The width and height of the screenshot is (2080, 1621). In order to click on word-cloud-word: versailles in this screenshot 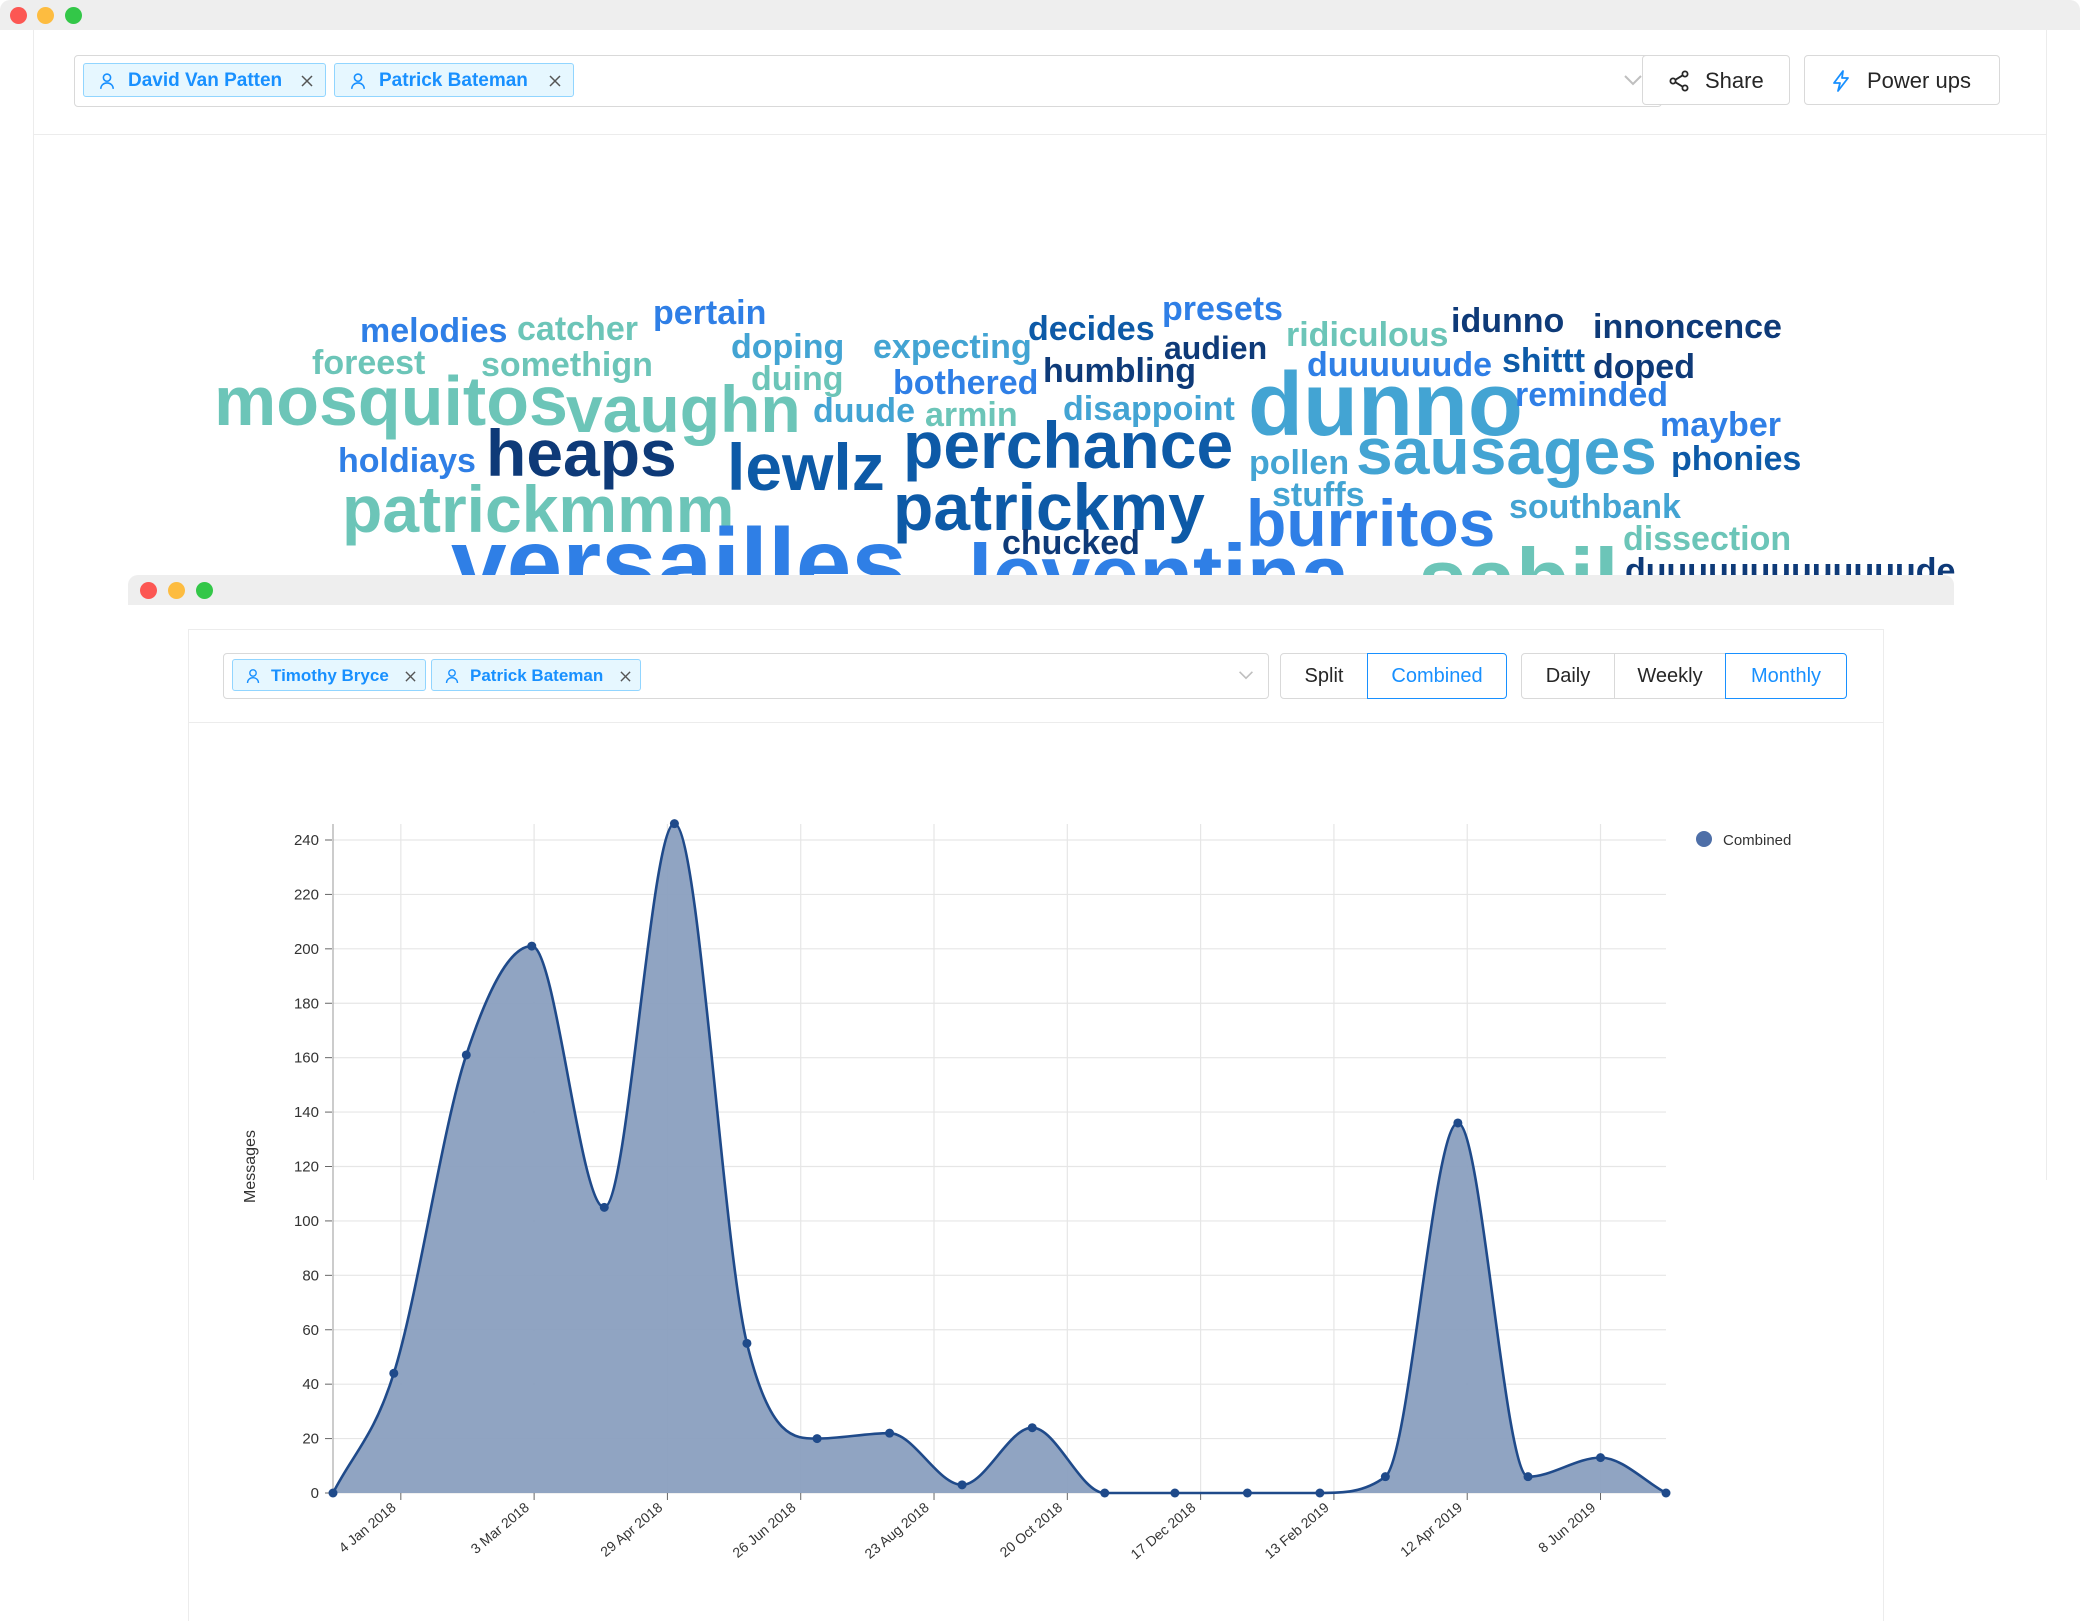, I will do `click(679, 542)`.